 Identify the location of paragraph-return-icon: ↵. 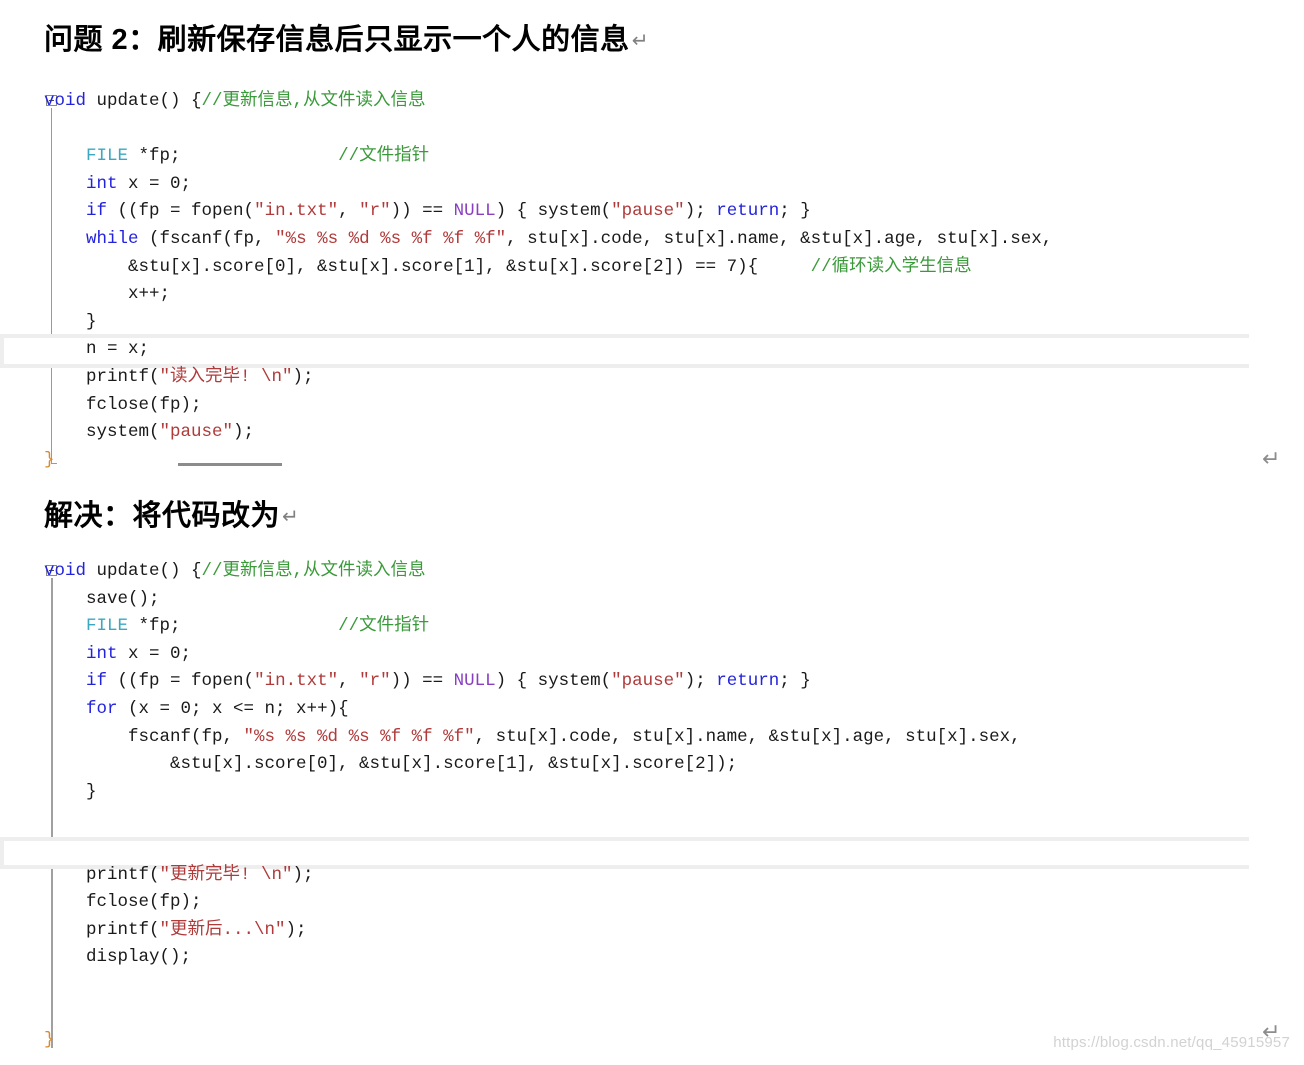
(1271, 459).